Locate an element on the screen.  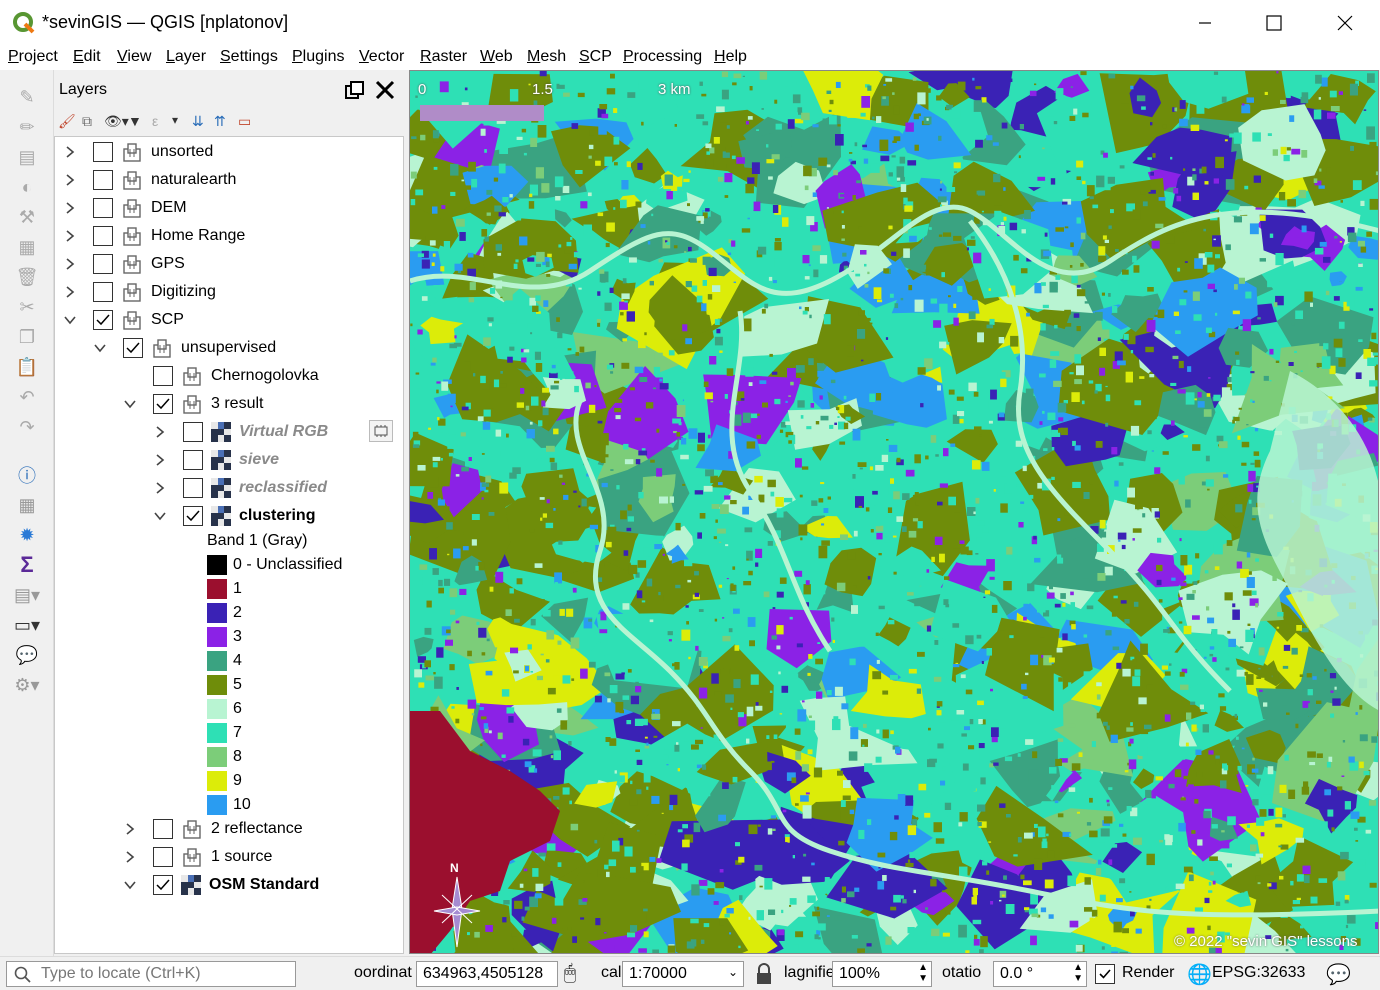
copy-features-icon: ❐ is located at coordinates (27, 337).